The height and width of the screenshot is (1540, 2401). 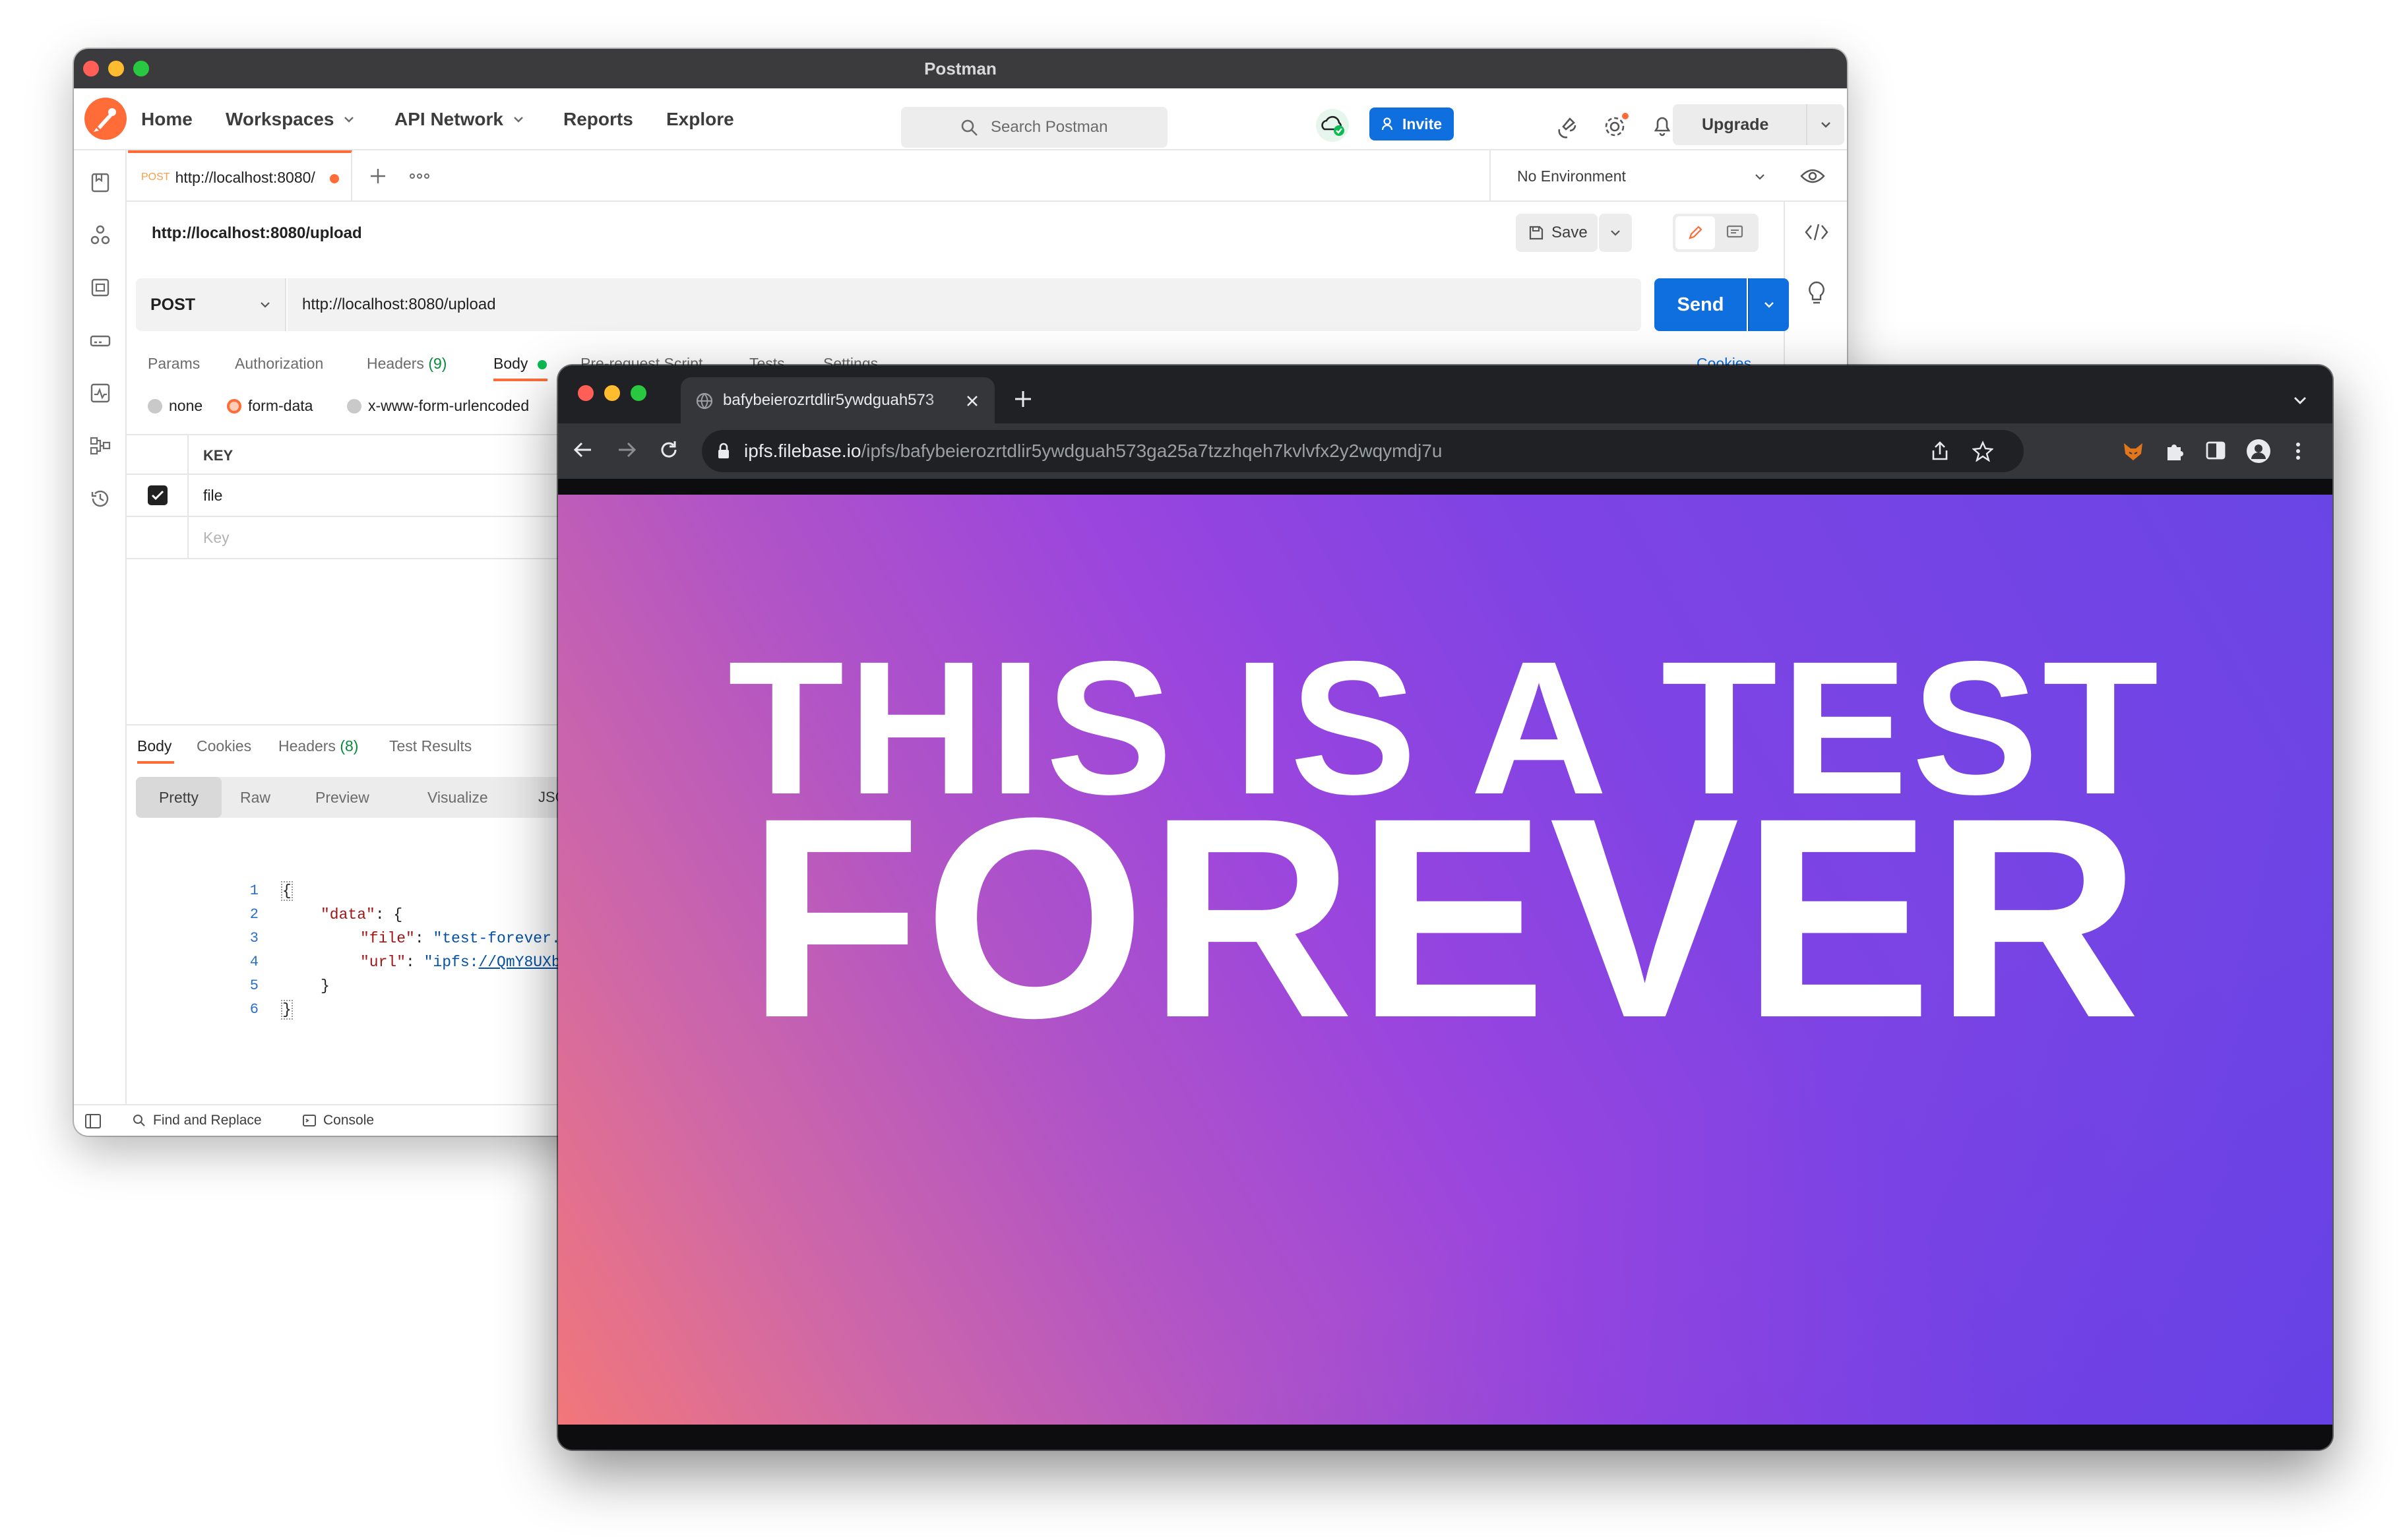 What do you see at coordinates (700, 119) in the screenshot?
I see `nav-explore: Explore` at bounding box center [700, 119].